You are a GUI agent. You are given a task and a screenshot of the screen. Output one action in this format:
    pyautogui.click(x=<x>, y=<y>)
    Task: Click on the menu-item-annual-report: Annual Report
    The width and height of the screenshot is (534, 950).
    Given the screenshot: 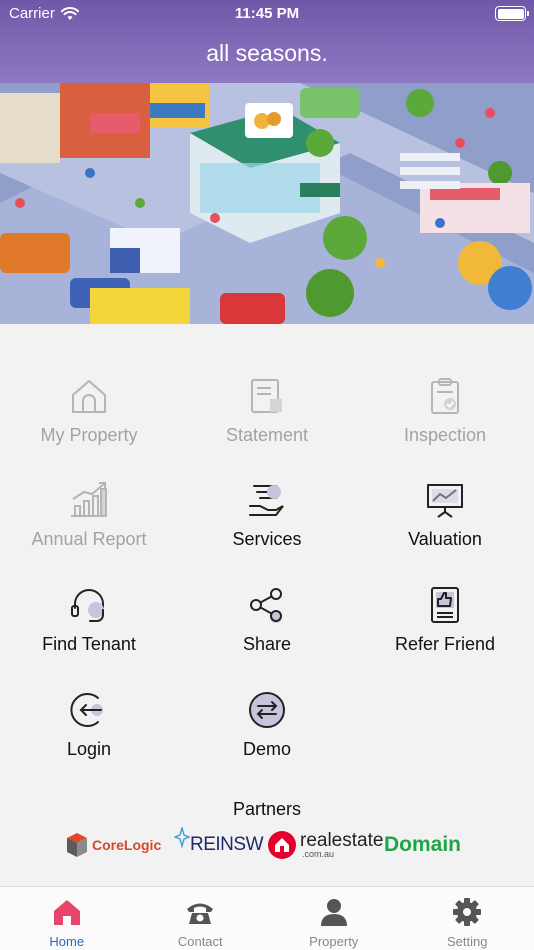 What is the action you would take?
    pyautogui.click(x=89, y=524)
    